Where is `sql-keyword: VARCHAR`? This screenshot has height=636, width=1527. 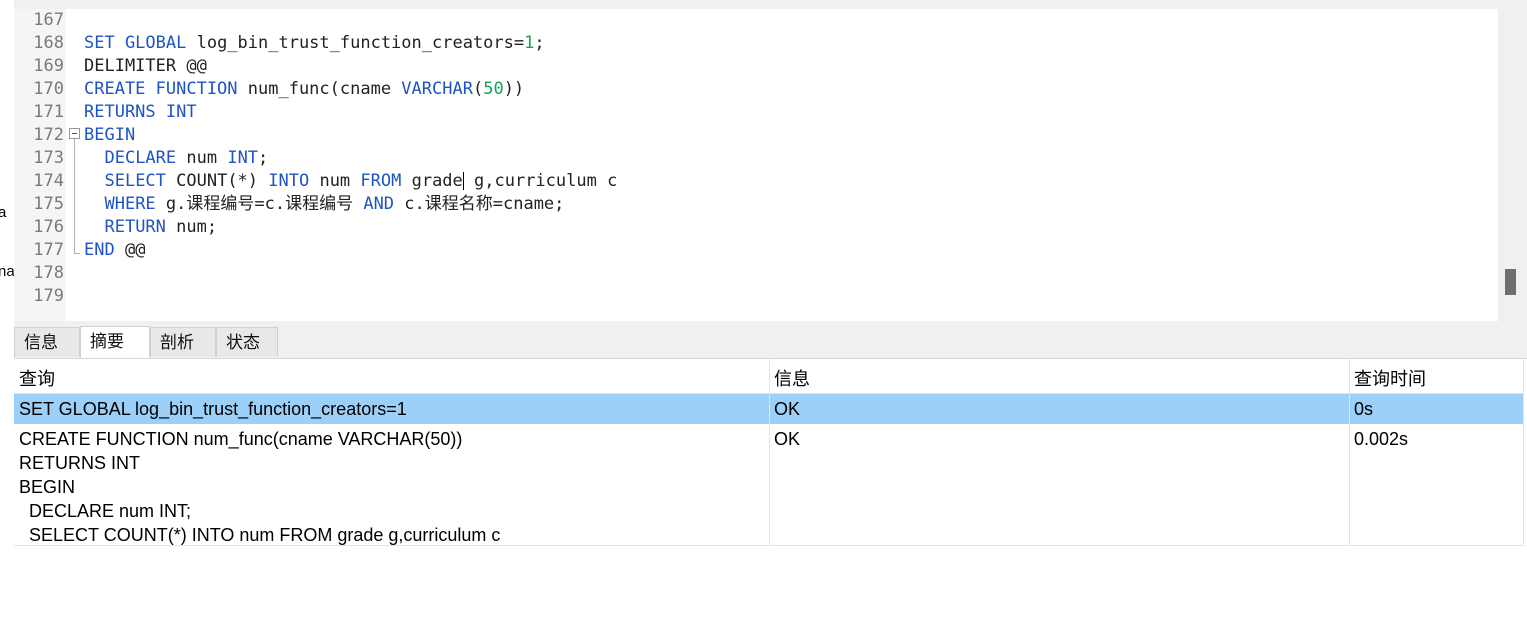 sql-keyword: VARCHAR is located at coordinates (437, 89).